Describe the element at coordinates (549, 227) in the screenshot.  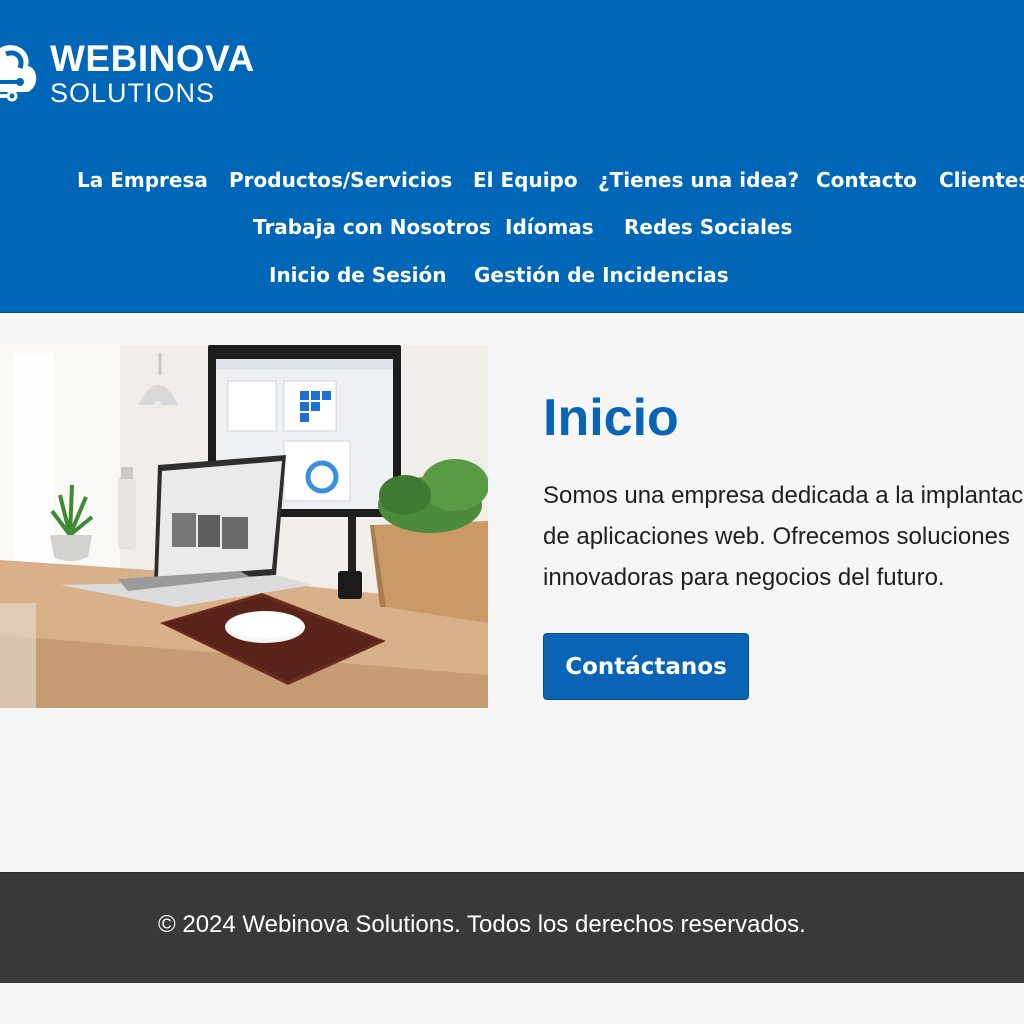
I see `nav-item-idiomas: Idíomas` at that location.